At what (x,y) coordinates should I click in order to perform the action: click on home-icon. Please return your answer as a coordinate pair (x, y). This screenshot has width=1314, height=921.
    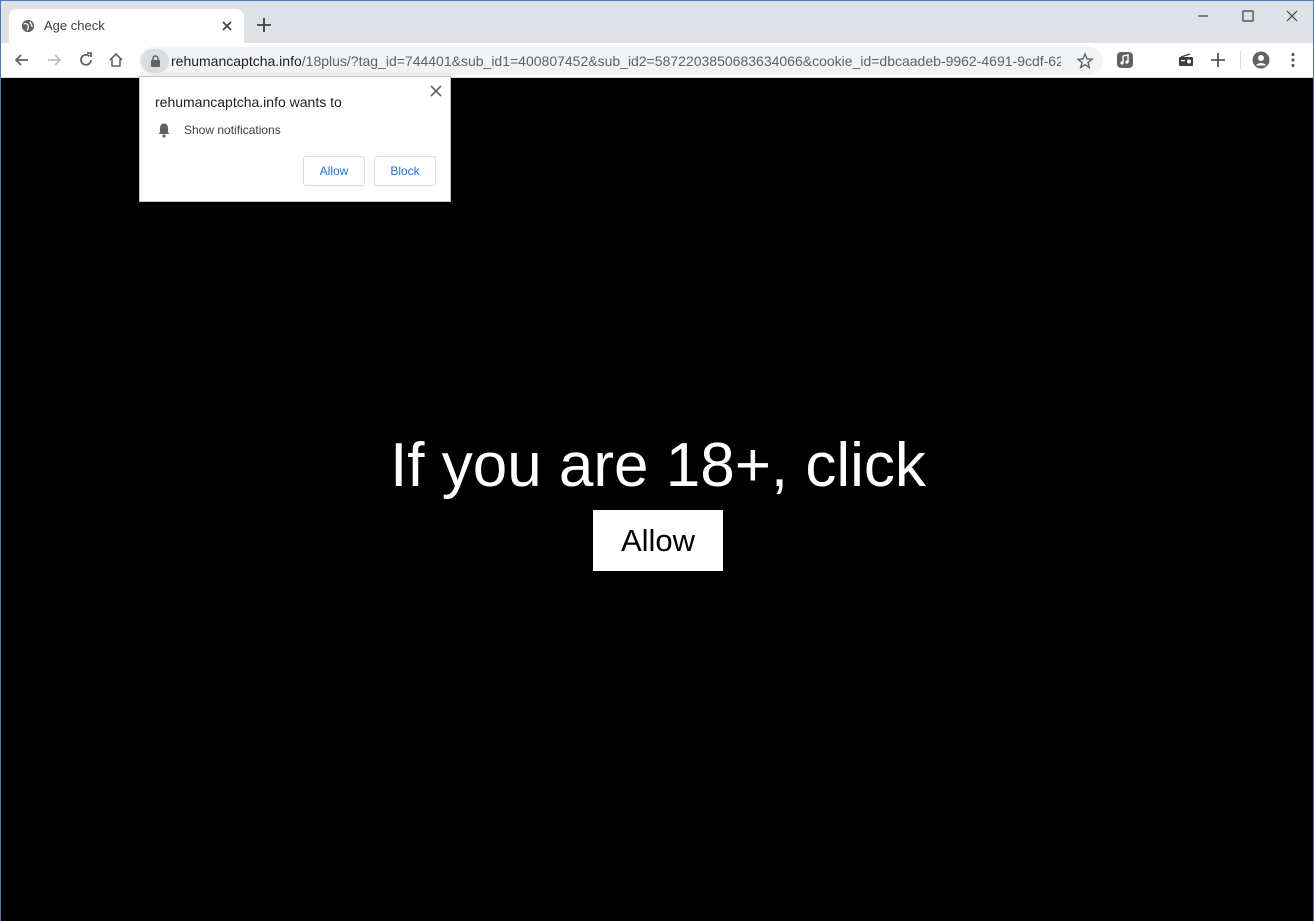
    Looking at the image, I should click on (116, 60).